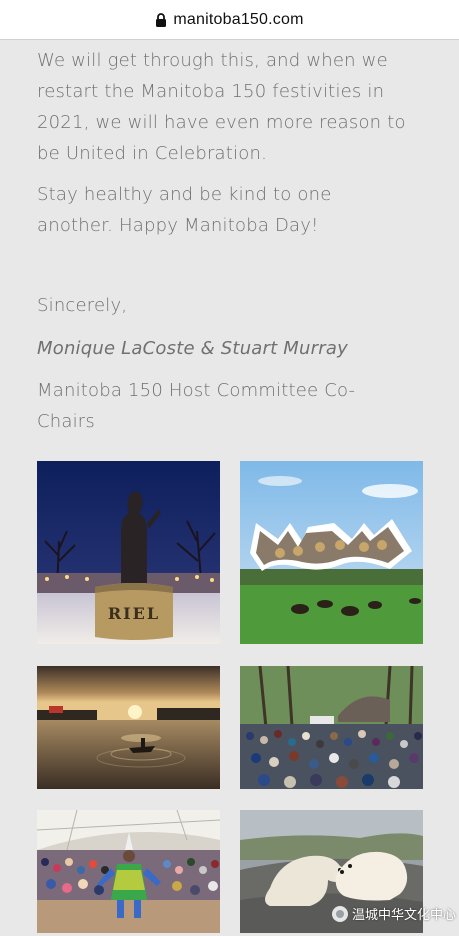 The image size is (459, 936). I want to click on paragraph-line: another. Happy Manitoba Day!, so click(178, 225).